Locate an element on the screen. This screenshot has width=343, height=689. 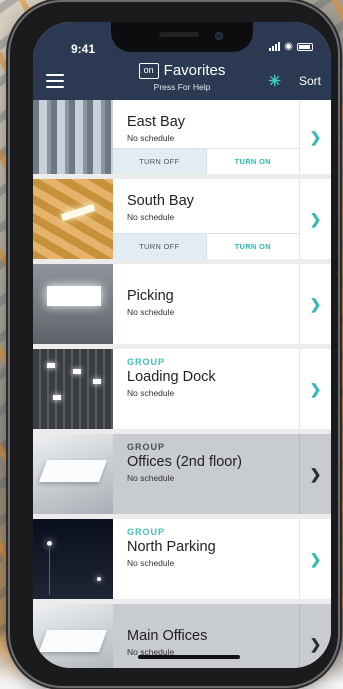
favorite-name: South Bay is located at coordinates (160, 201).